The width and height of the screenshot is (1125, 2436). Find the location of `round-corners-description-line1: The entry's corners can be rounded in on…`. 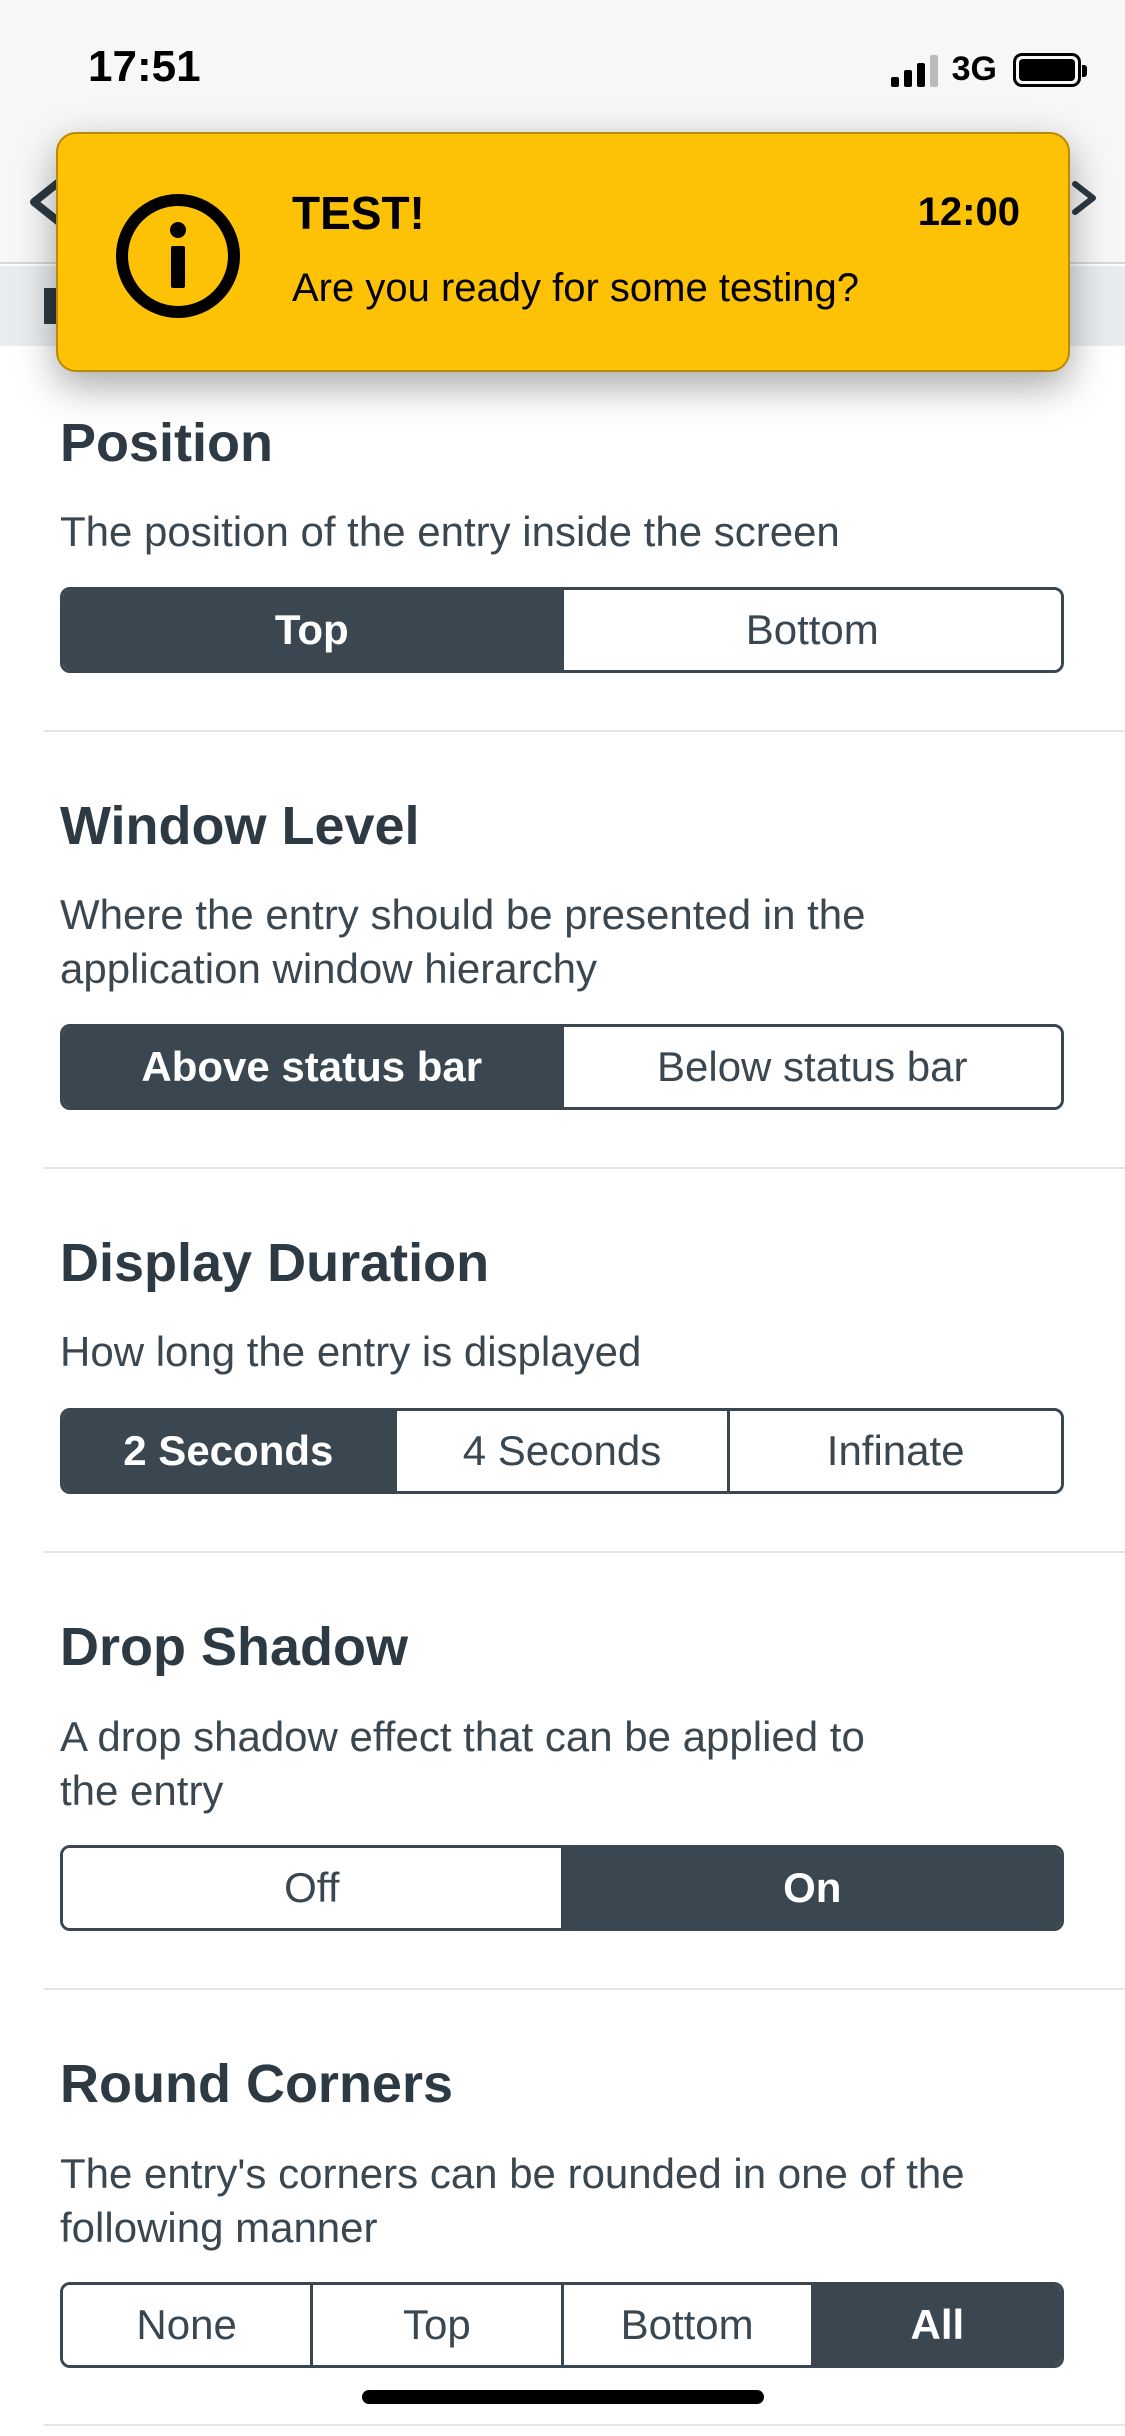

round-corners-description-line1: The entry's corners can be rounded in on… is located at coordinates (512, 2173).